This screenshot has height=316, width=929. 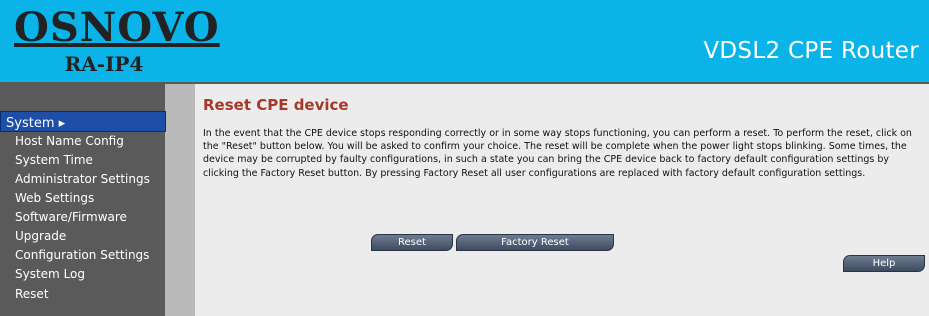 What do you see at coordinates (40, 236) in the screenshot?
I see `nav-item-upgrade: Upgrade` at bounding box center [40, 236].